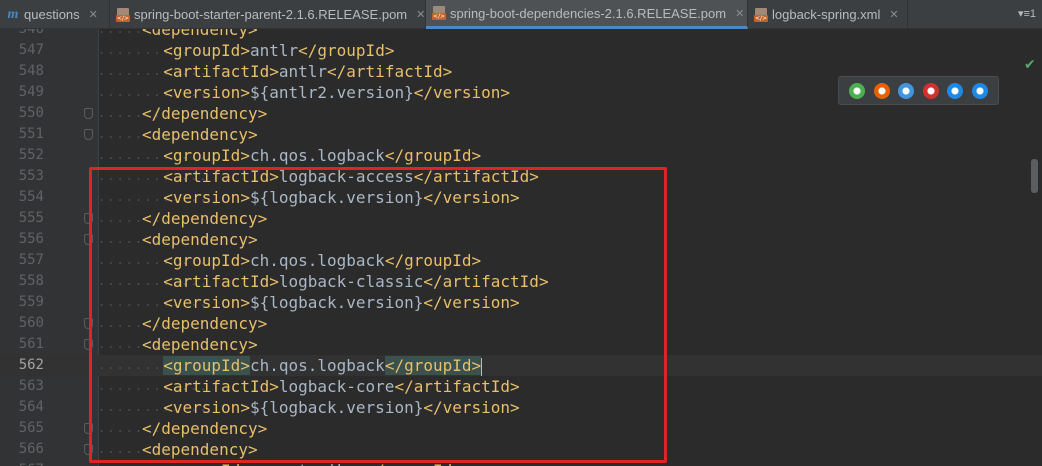 Image resolution: width=1042 pixels, height=466 pixels. I want to click on line-number: 557, so click(31, 260).